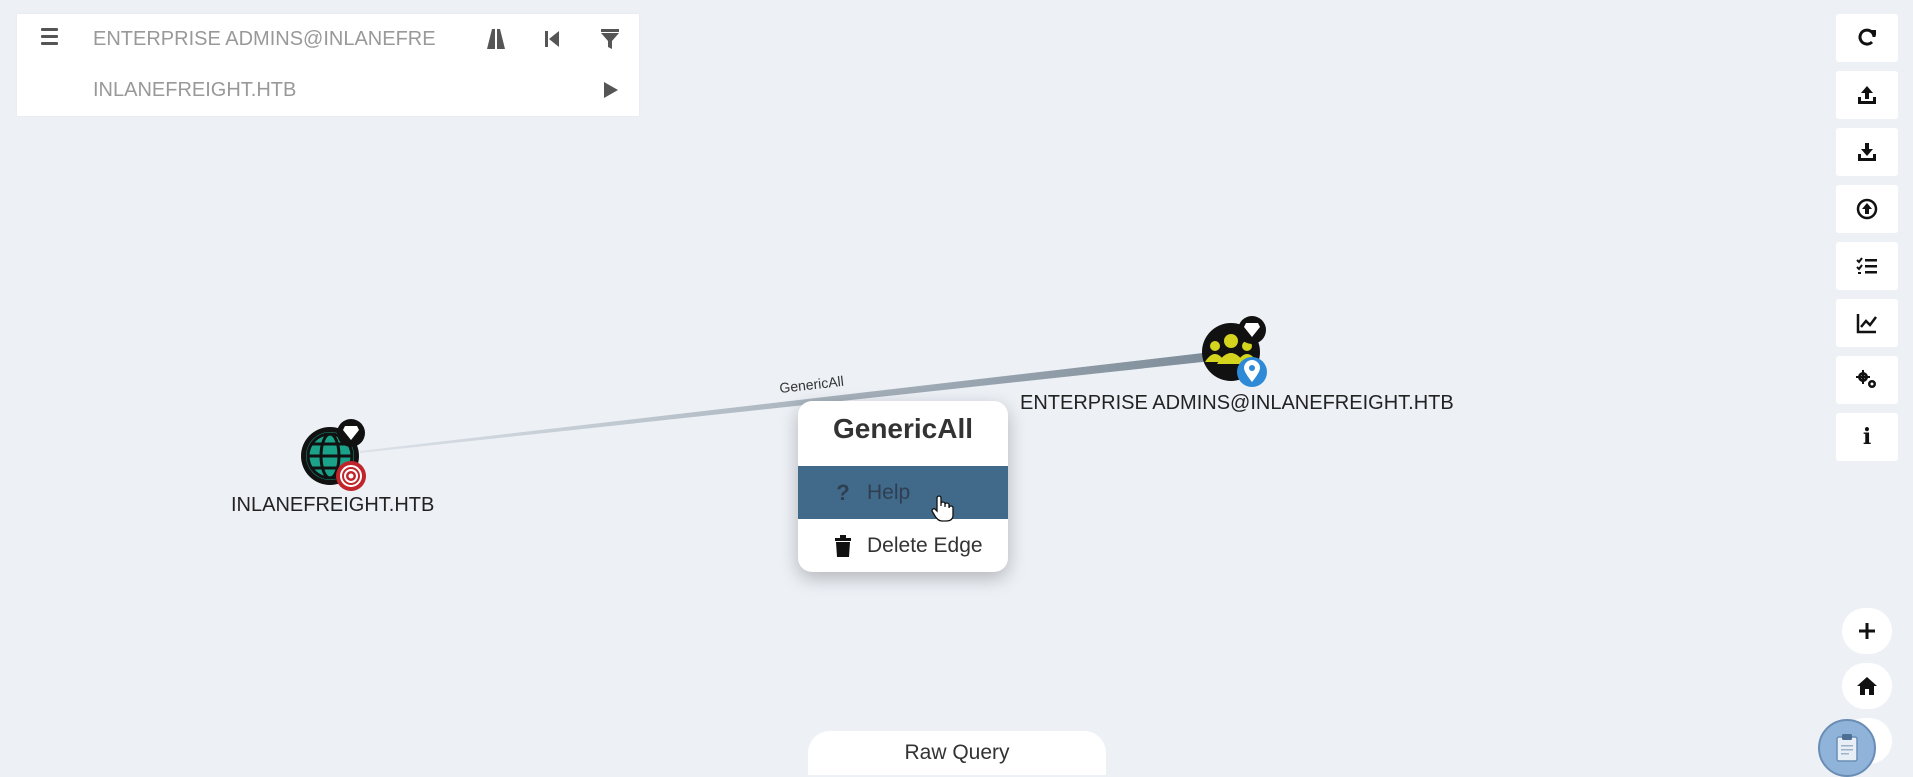  Describe the element at coordinates (610, 90) in the screenshot. I see `play-icon` at that location.